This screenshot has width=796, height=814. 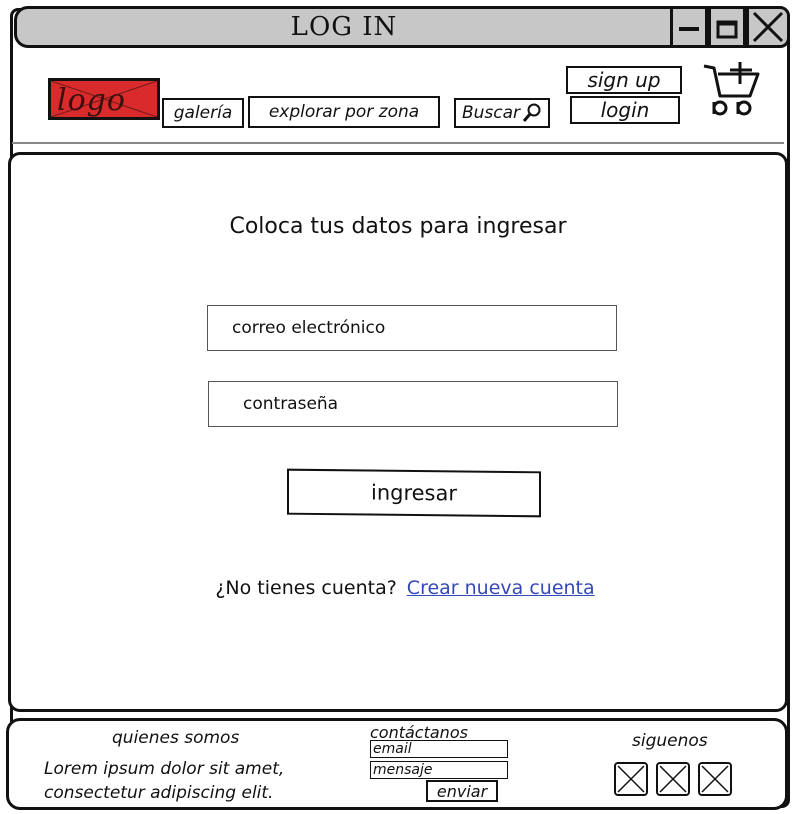 What do you see at coordinates (462, 791) in the screenshot?
I see `footer-send-button: enviar` at bounding box center [462, 791].